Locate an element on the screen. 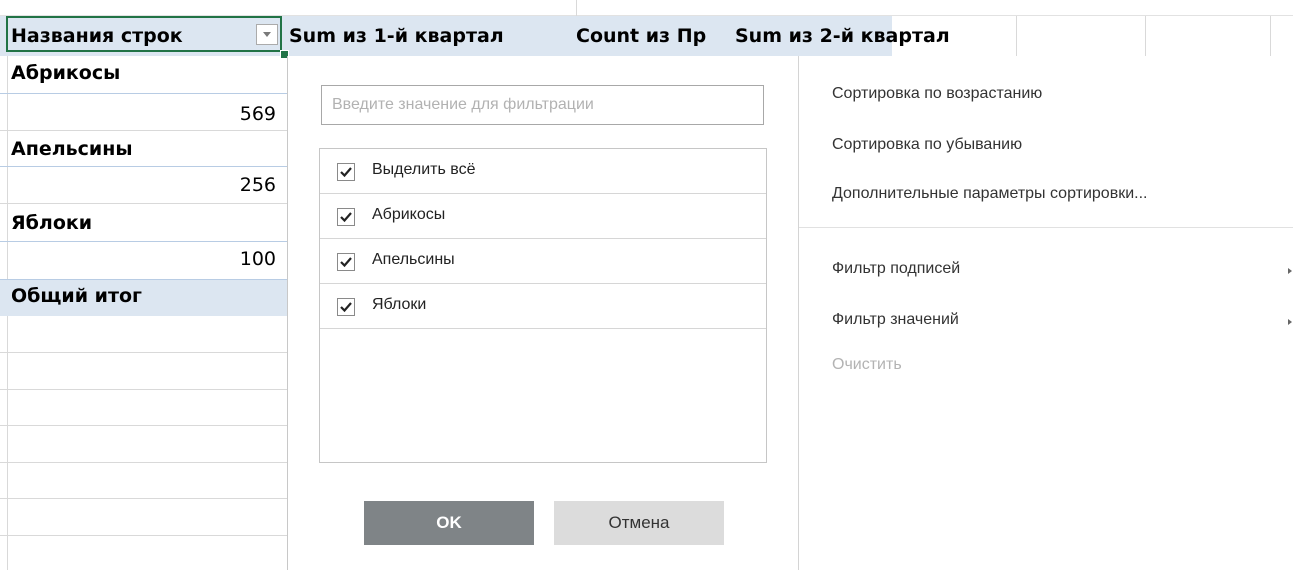  filter-search-input is located at coordinates (542, 105).